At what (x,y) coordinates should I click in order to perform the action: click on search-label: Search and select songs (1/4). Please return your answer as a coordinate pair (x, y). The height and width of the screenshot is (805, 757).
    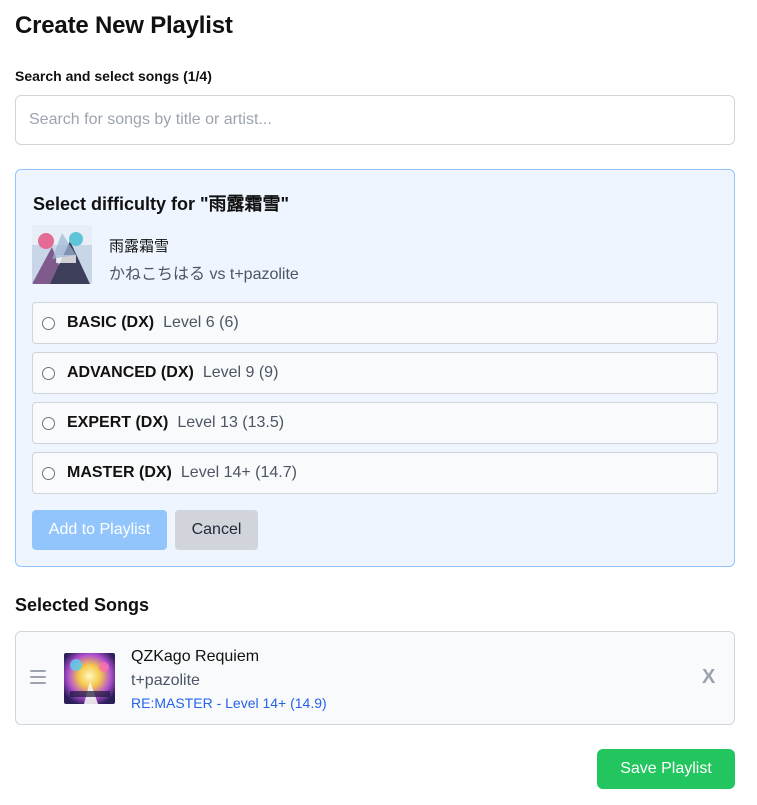
    Looking at the image, I should click on (113, 76).